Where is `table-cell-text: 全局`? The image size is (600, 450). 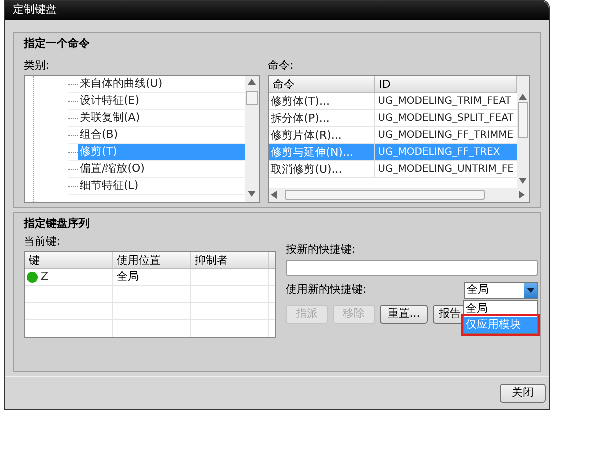 table-cell-text: 全局 is located at coordinates (128, 276).